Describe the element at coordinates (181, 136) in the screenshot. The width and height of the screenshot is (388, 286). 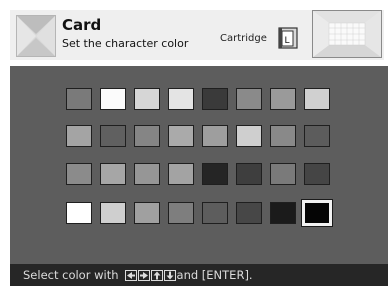
I see `color-swatch-r2-c4` at that location.